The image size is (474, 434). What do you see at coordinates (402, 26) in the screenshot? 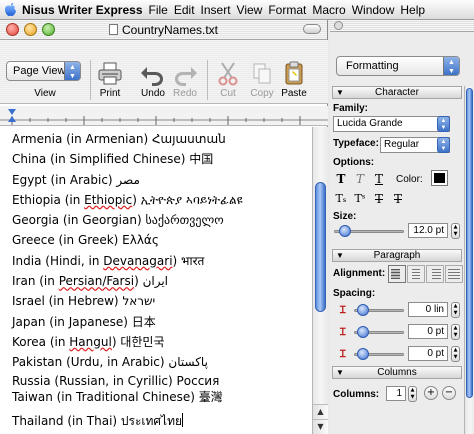
I see `palette-titlebar` at bounding box center [402, 26].